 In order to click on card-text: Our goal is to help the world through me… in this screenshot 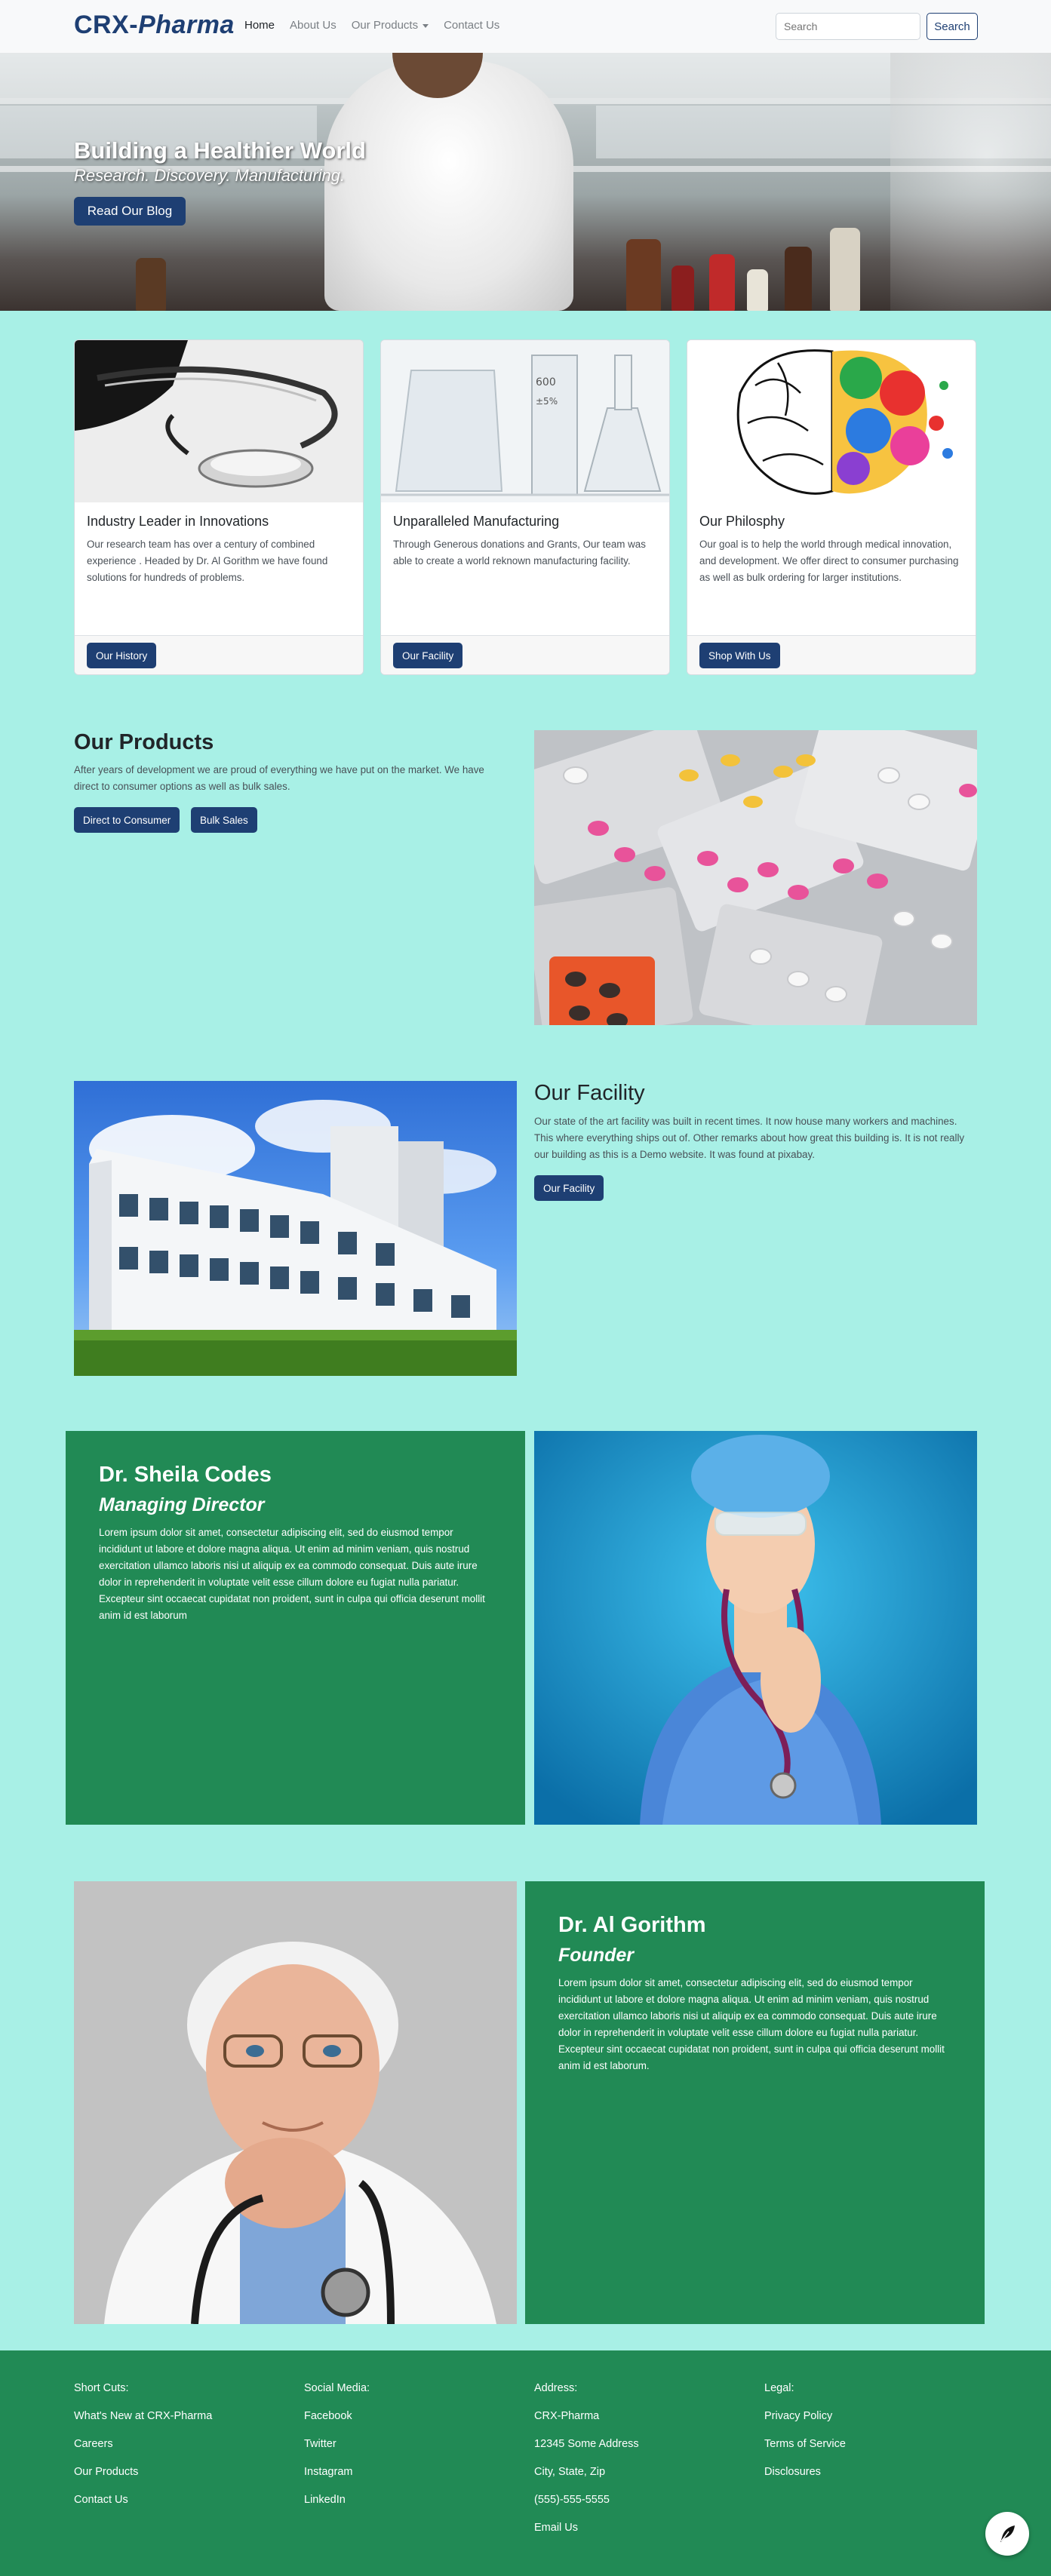, I will do `click(829, 561)`.